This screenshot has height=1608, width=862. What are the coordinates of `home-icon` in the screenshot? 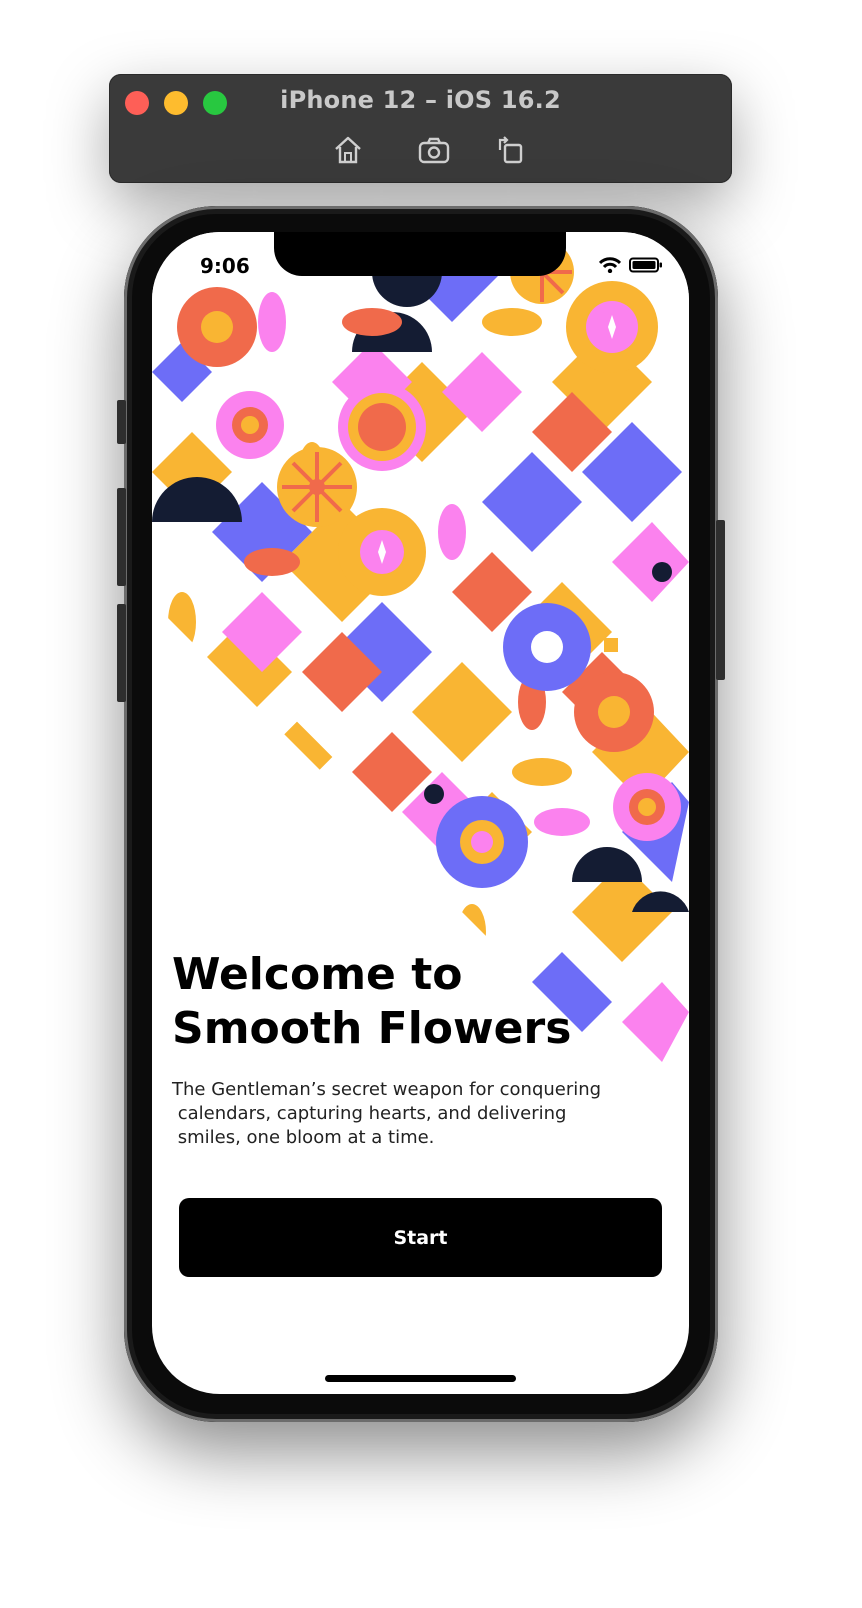 It's located at (348, 150).